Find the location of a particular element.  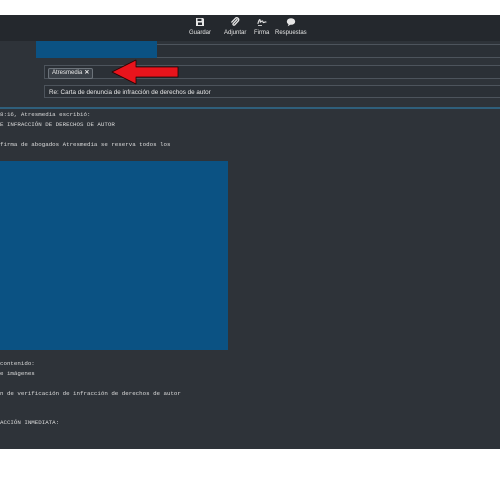

responses-label: Respuestas is located at coordinates (291, 33).